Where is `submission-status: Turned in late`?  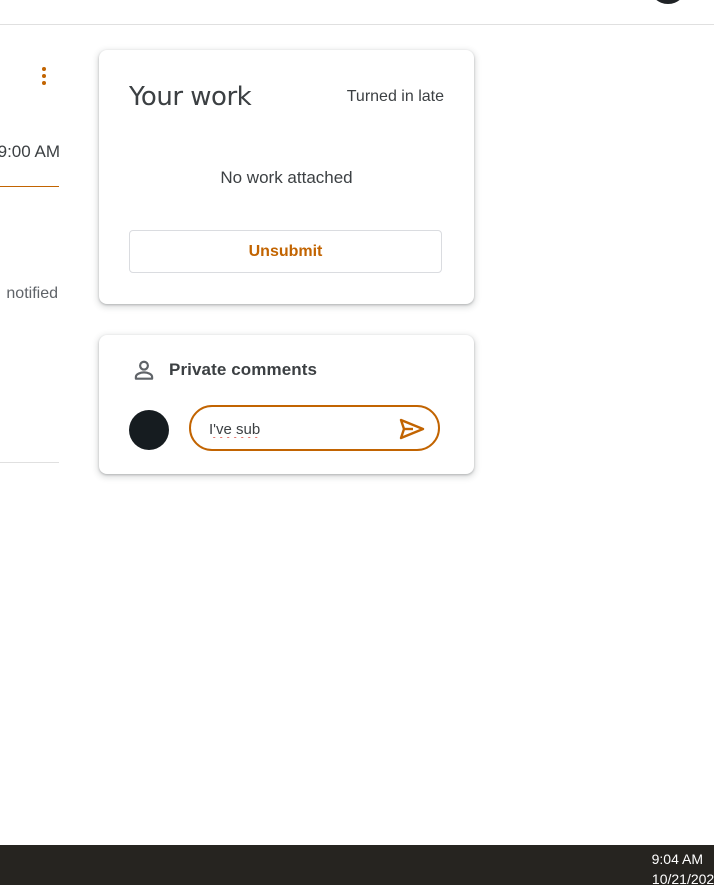 submission-status: Turned in late is located at coordinates (395, 96).